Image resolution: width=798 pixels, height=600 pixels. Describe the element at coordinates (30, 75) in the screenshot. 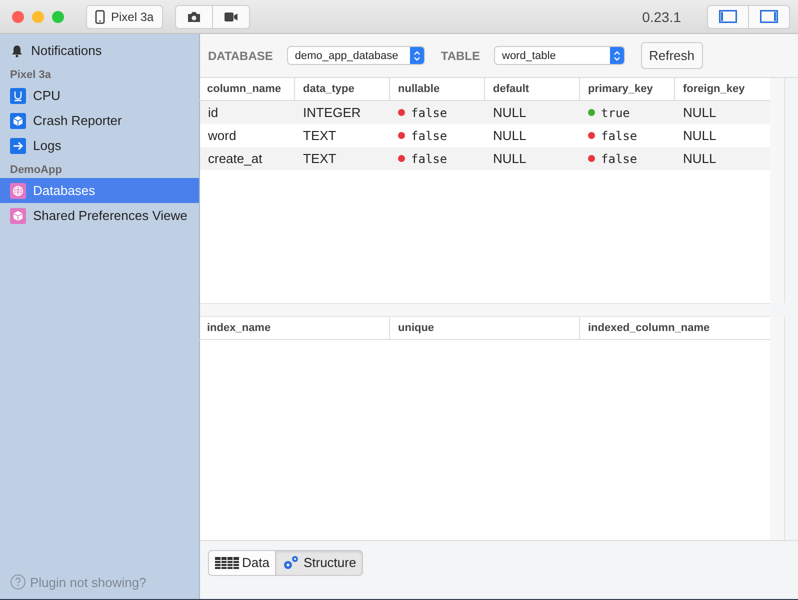

I see `sidebar-section-header: Pixel 3a` at that location.